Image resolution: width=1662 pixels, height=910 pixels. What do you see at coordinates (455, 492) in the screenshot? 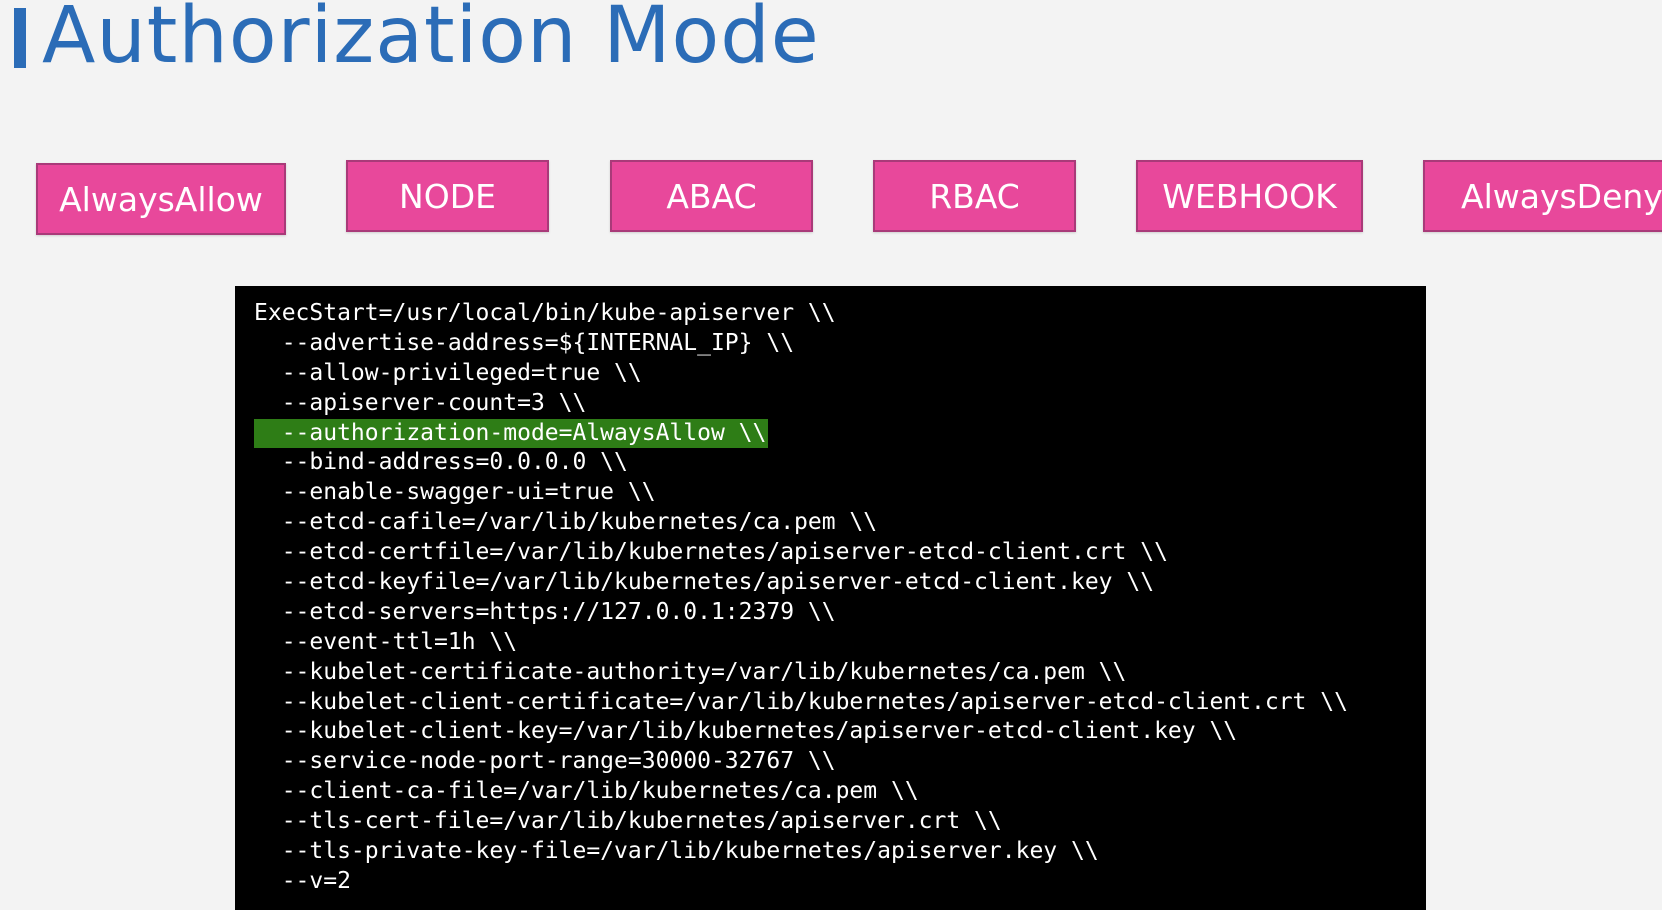
I see `code-line: --enable-swagger-ui=true \\` at bounding box center [455, 492].